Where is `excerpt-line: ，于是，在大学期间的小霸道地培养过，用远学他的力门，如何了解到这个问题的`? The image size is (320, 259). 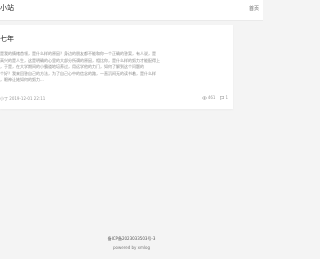 excerpt-line: ，于是，在大学期间的小霸道地培养过，用远学他的力门，如何了解到这个问题的 is located at coordinates (72, 67).